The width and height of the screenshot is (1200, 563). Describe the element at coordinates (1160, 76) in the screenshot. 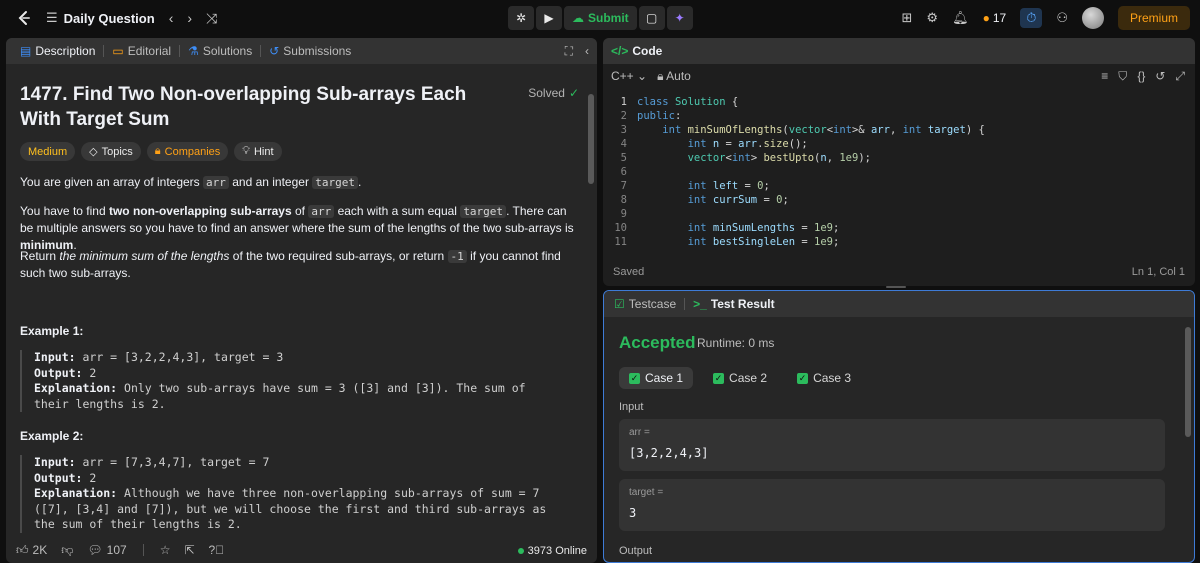

I see `reset-icon: ↺` at that location.